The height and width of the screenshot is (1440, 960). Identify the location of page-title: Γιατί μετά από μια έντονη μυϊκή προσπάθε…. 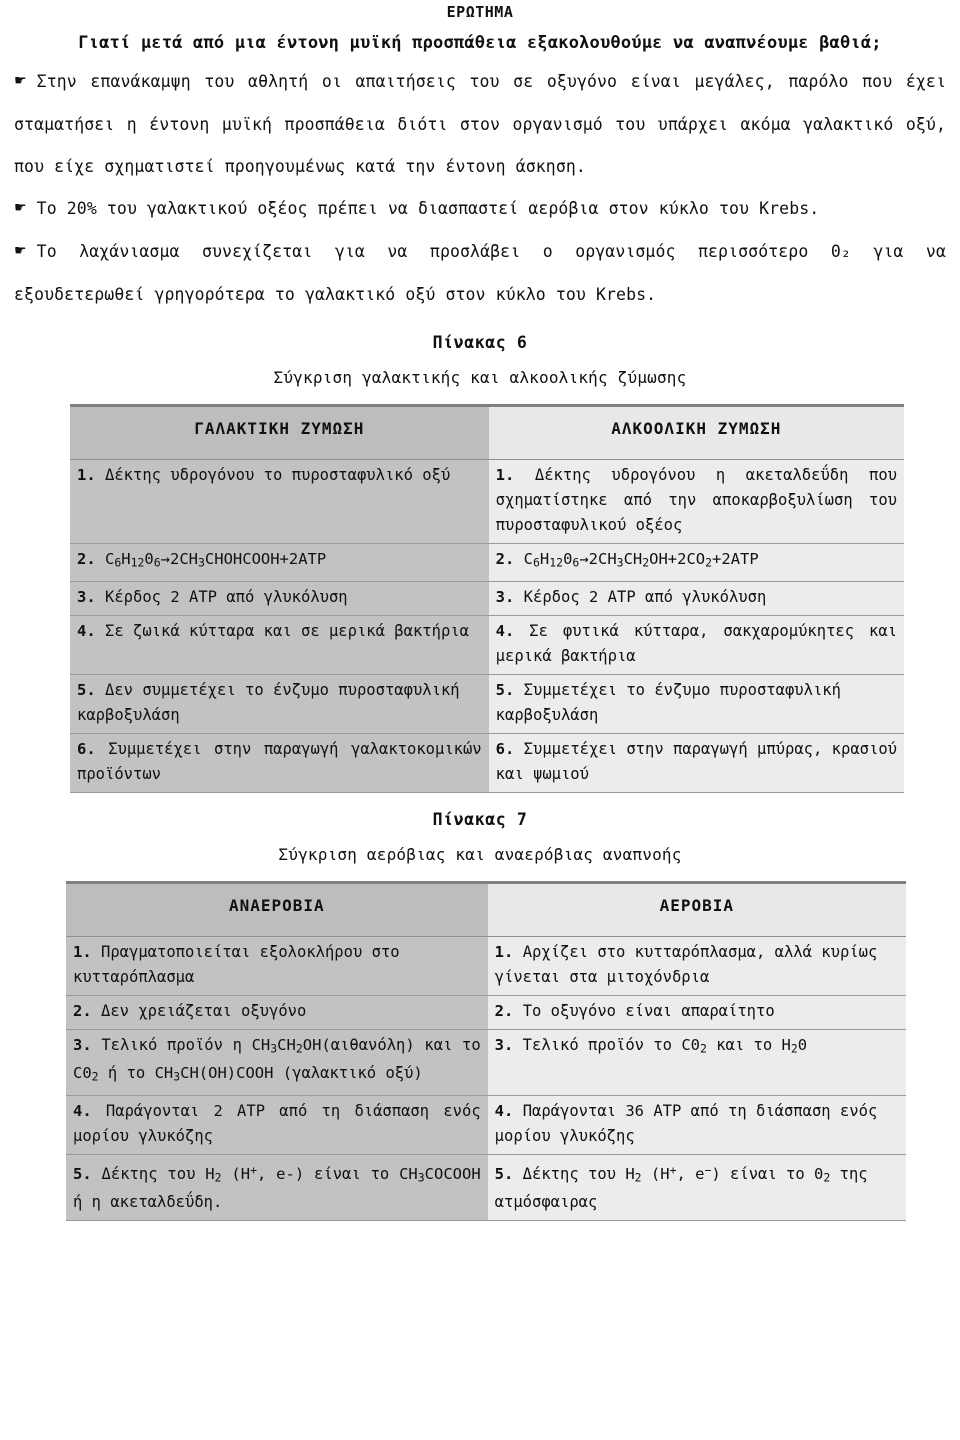
(480, 43).